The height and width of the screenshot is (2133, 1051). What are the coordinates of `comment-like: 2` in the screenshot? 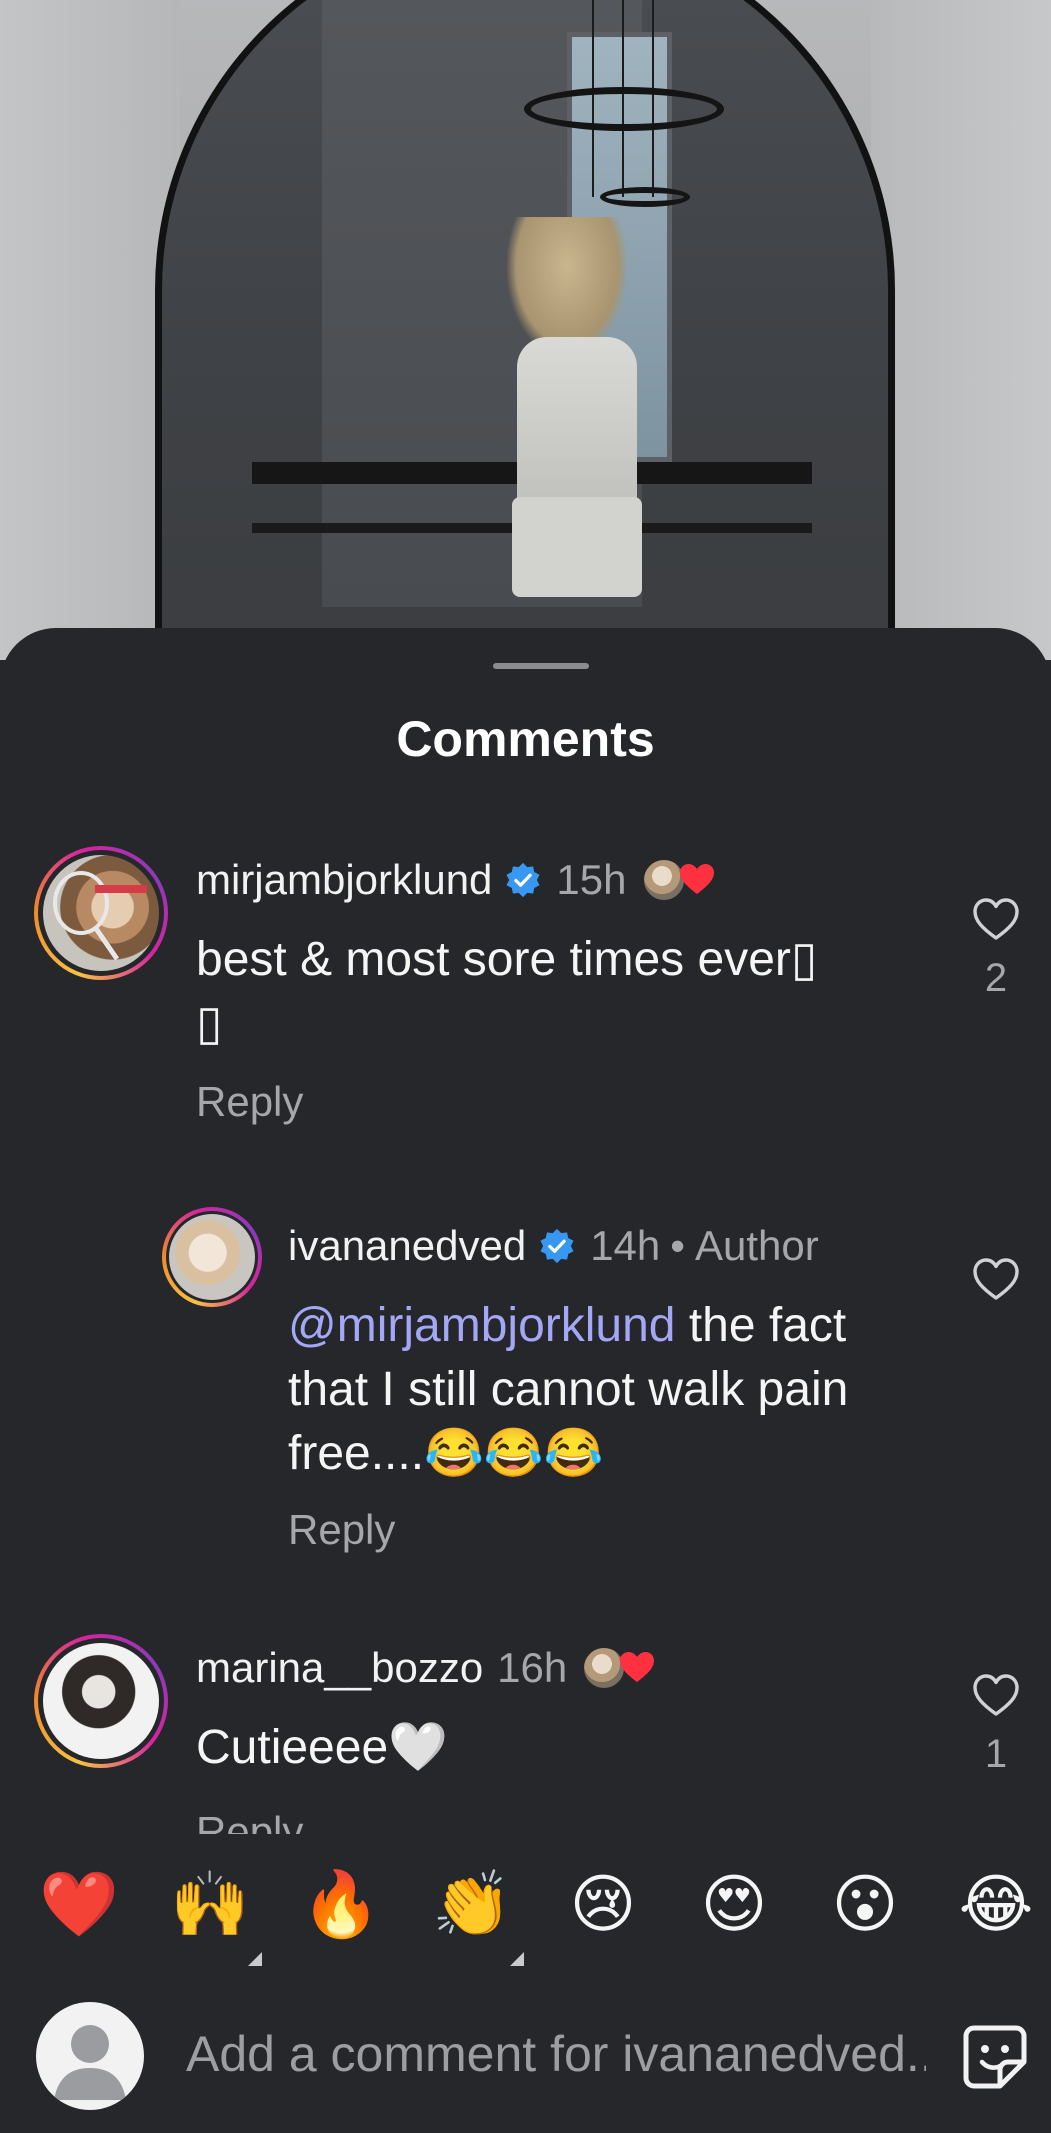 It's located at (996, 948).